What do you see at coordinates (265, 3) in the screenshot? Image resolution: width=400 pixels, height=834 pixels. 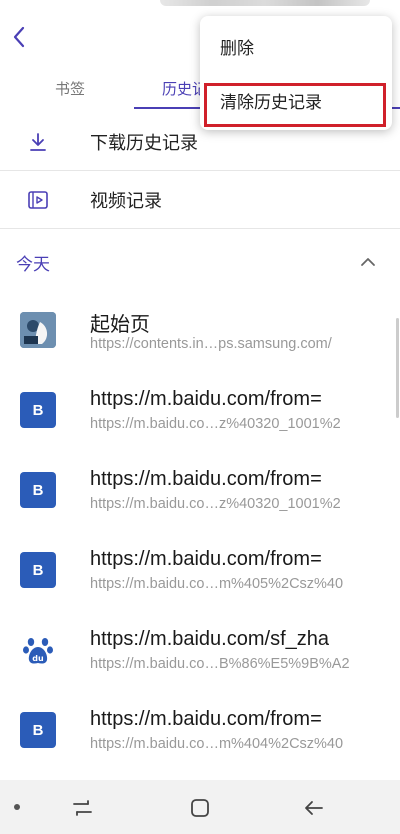 I see `status-bar-blur` at bounding box center [265, 3].